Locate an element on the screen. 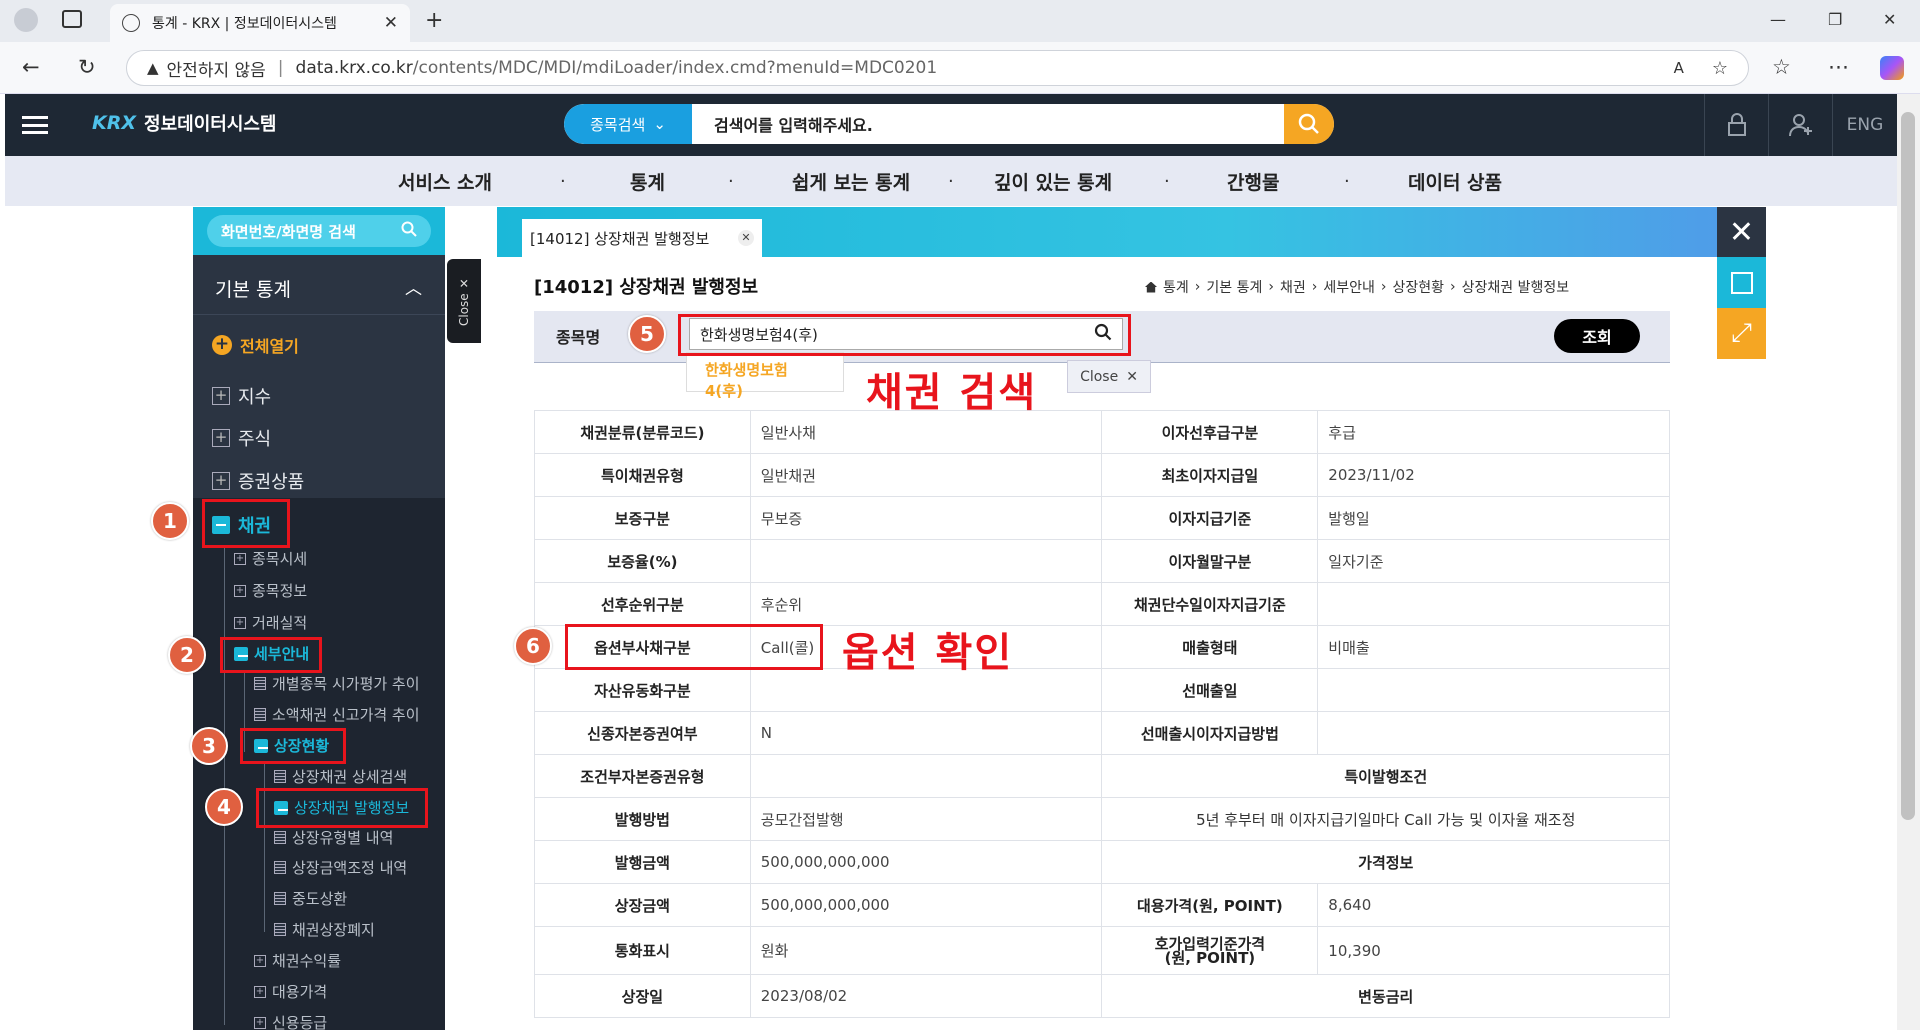  new-tab-button: + is located at coordinates (434, 20).